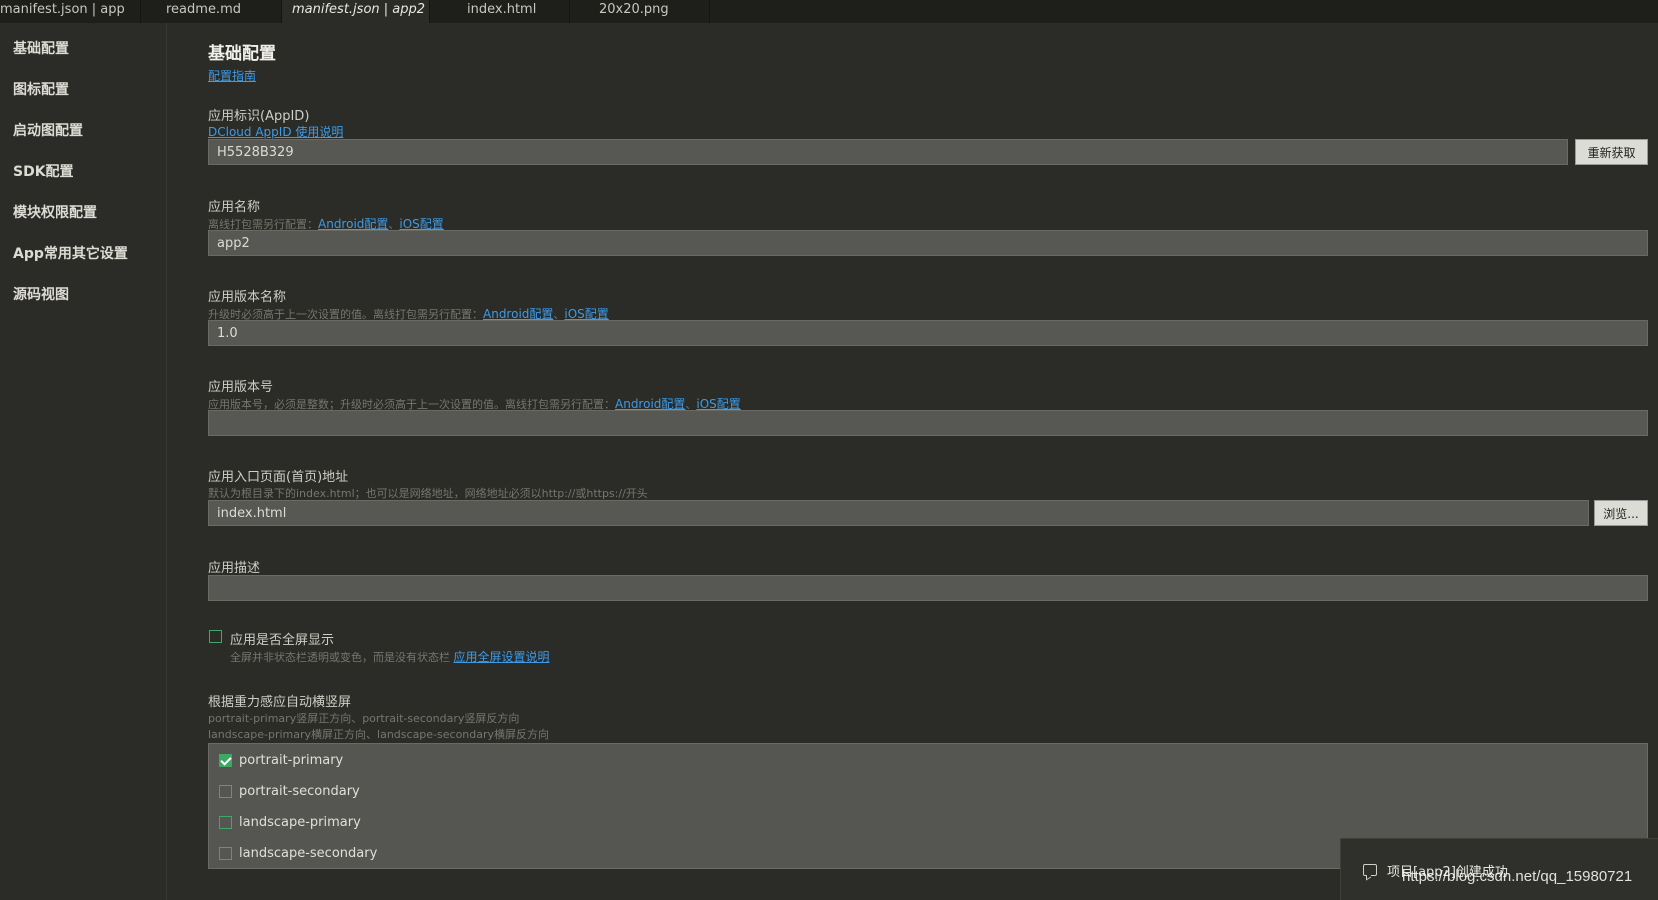  Describe the element at coordinates (888, 152) in the screenshot. I see `appid-input` at that location.